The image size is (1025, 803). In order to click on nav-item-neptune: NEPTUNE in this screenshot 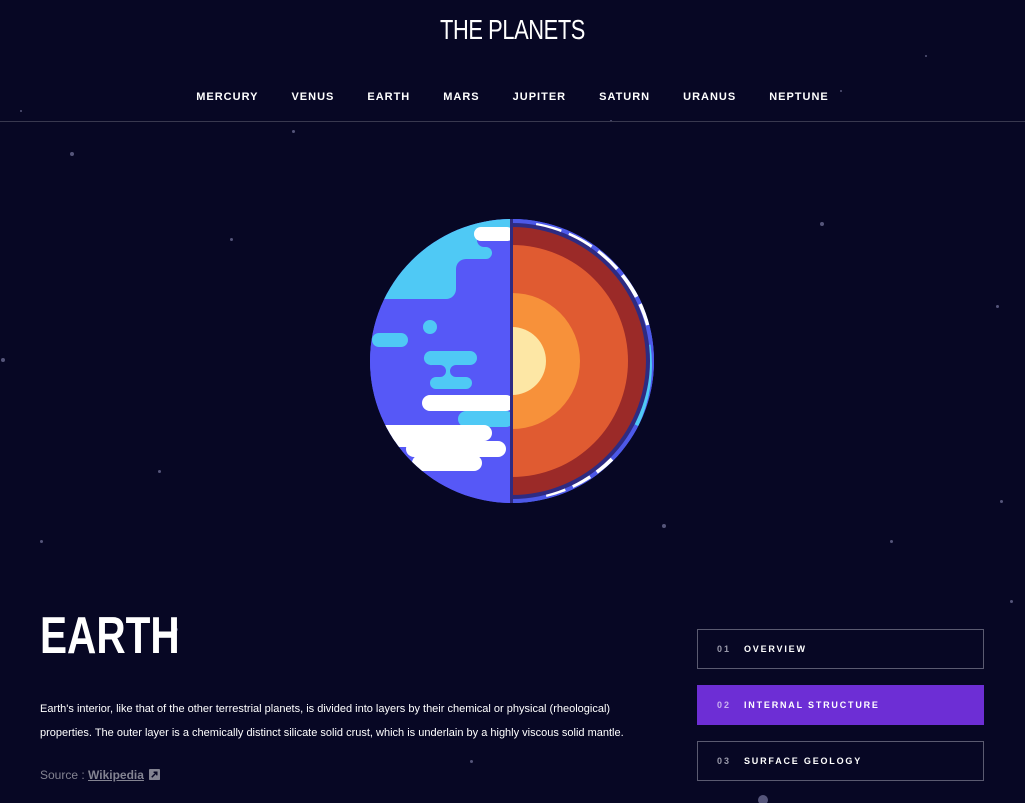, I will do `click(799, 97)`.